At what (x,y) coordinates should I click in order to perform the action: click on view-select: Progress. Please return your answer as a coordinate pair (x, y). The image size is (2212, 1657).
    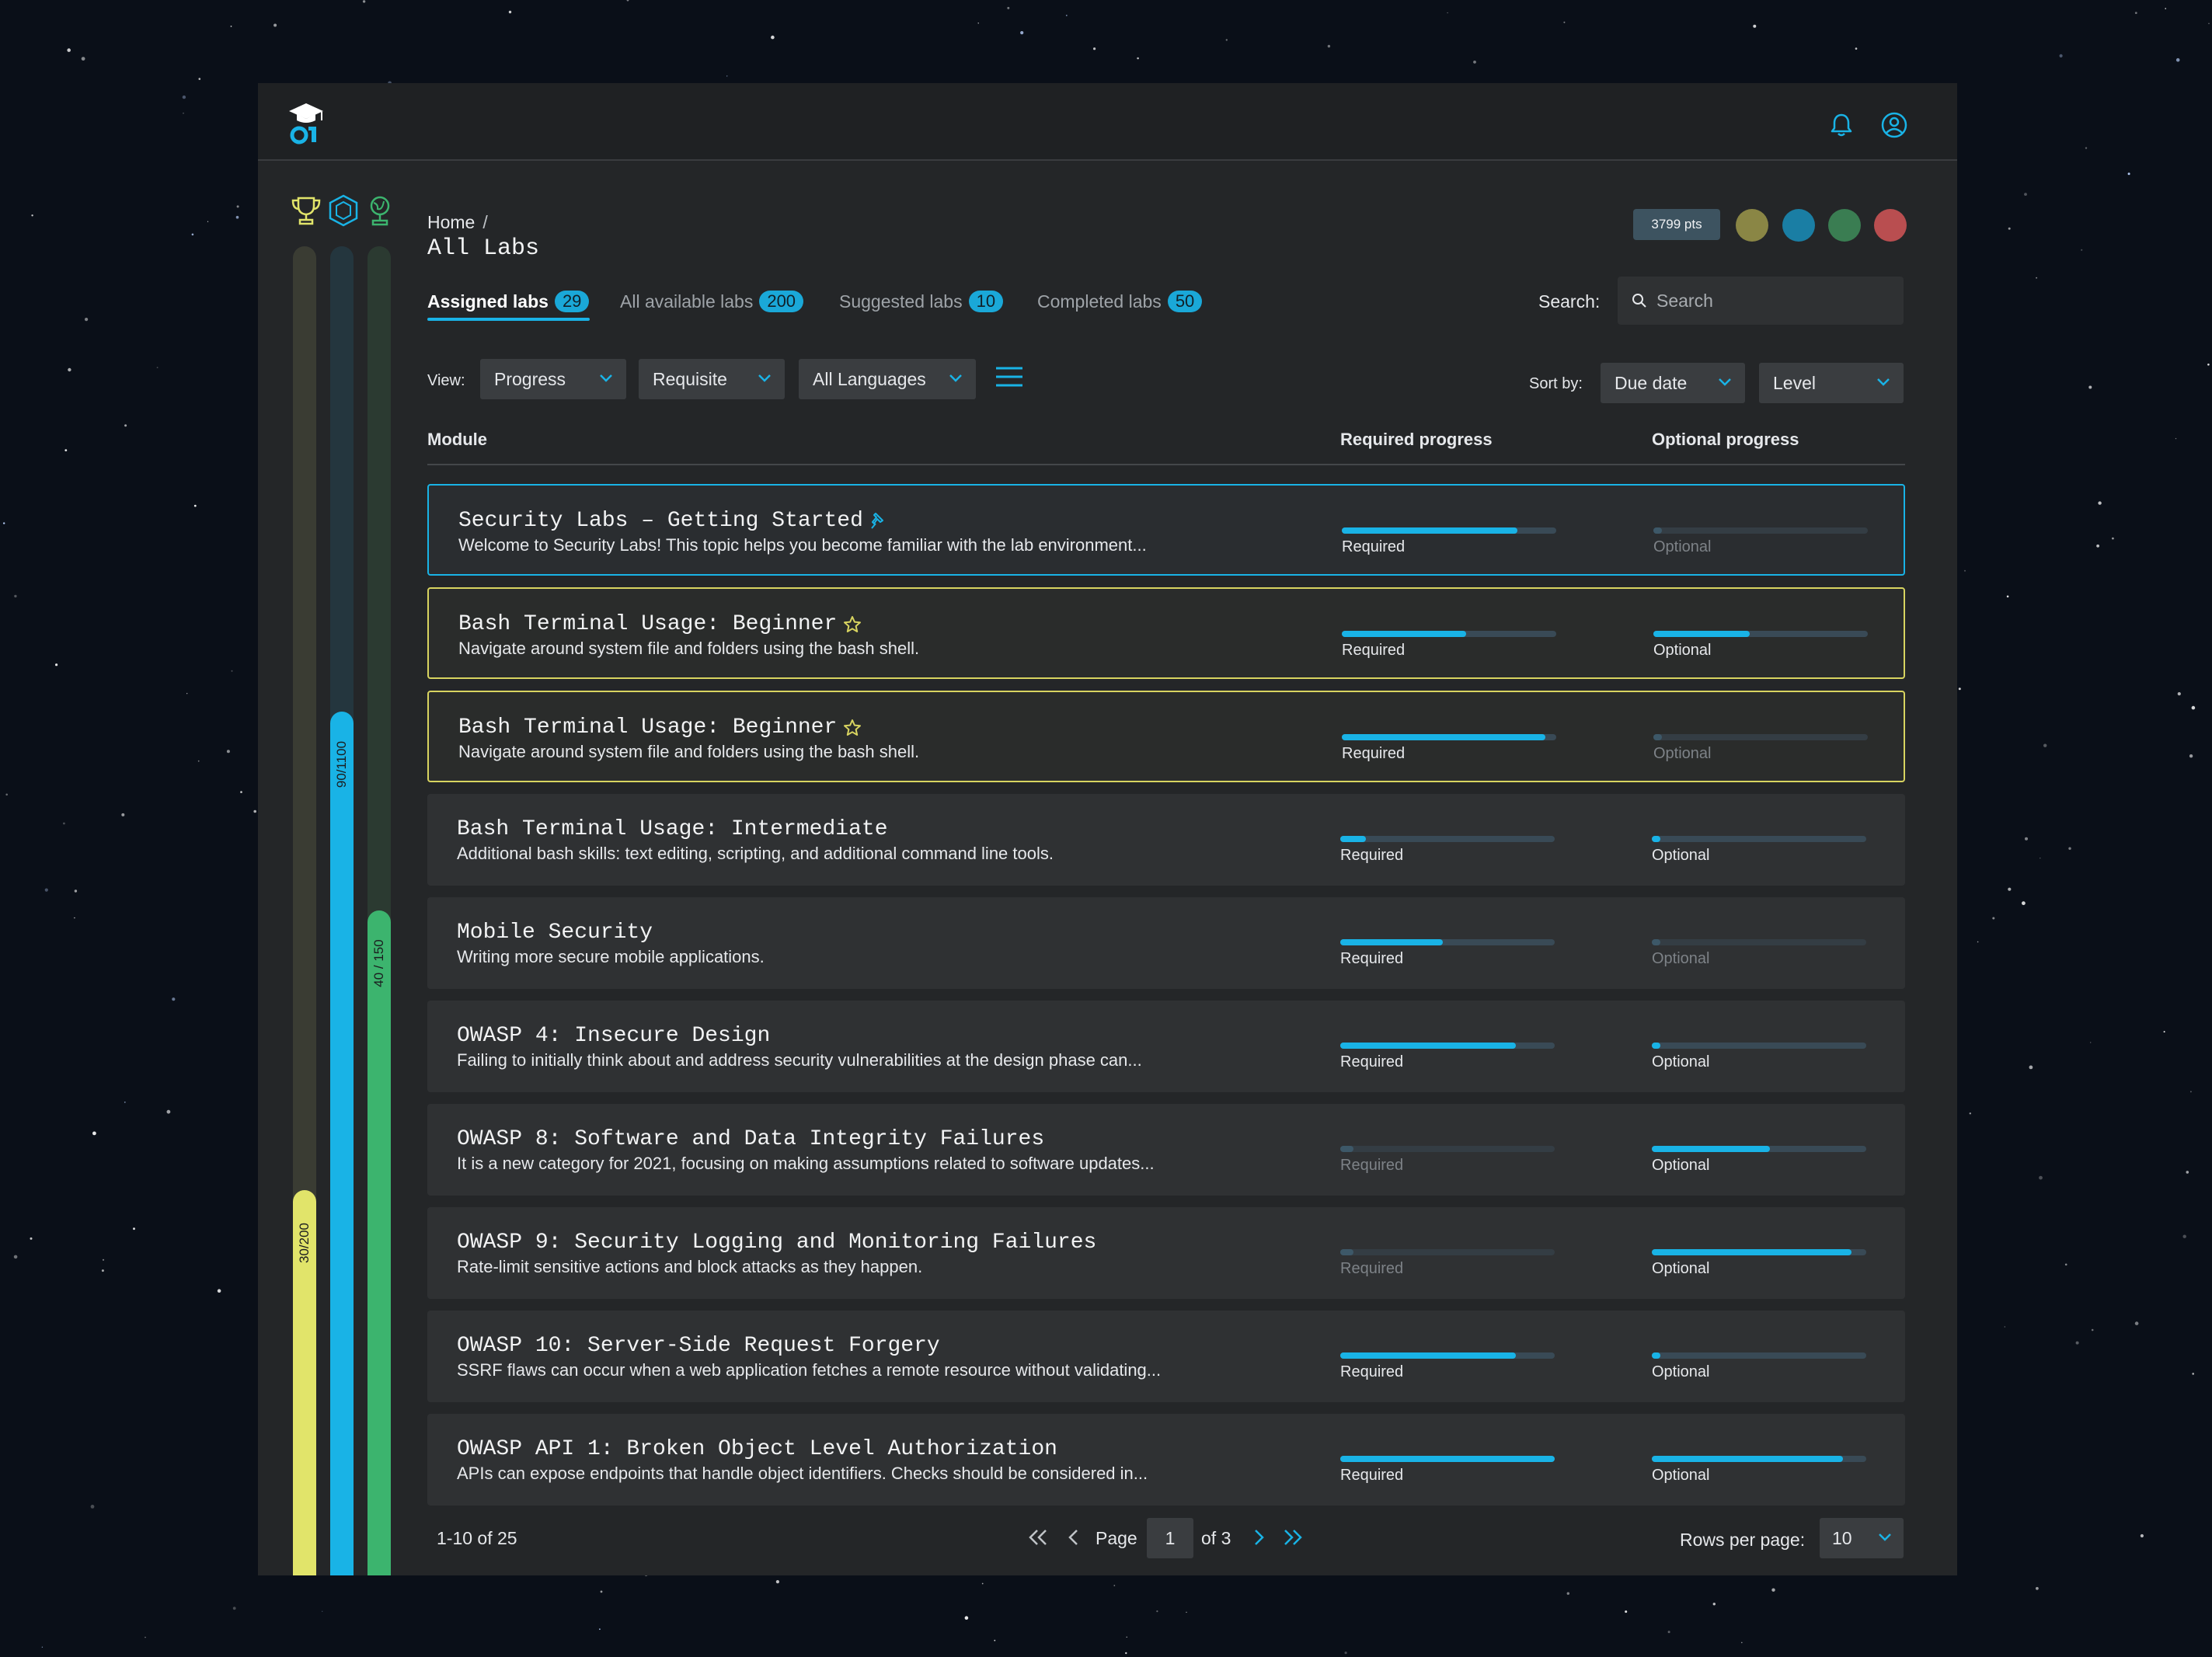
    Looking at the image, I should click on (553, 379).